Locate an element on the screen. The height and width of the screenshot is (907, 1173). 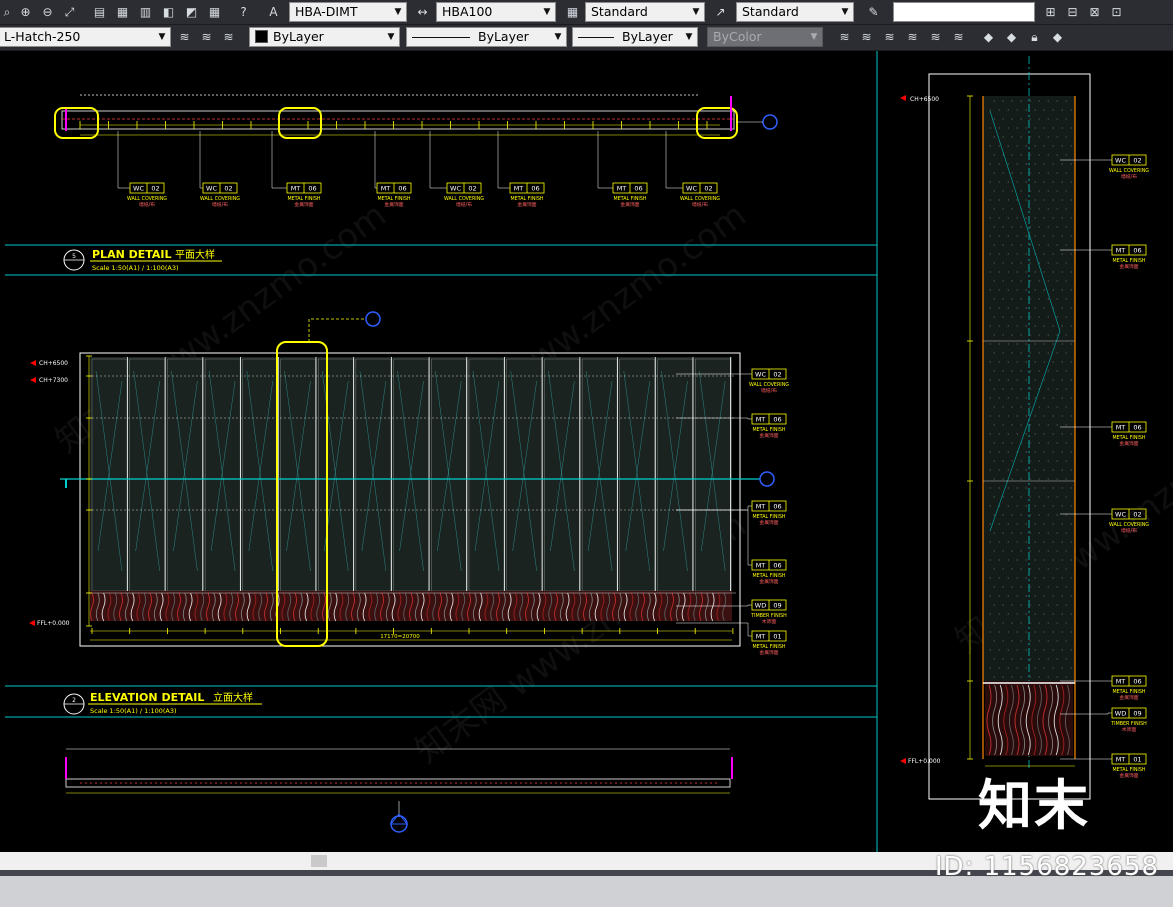
layer-settings-icon: ◆ is located at coordinates (1011, 37).